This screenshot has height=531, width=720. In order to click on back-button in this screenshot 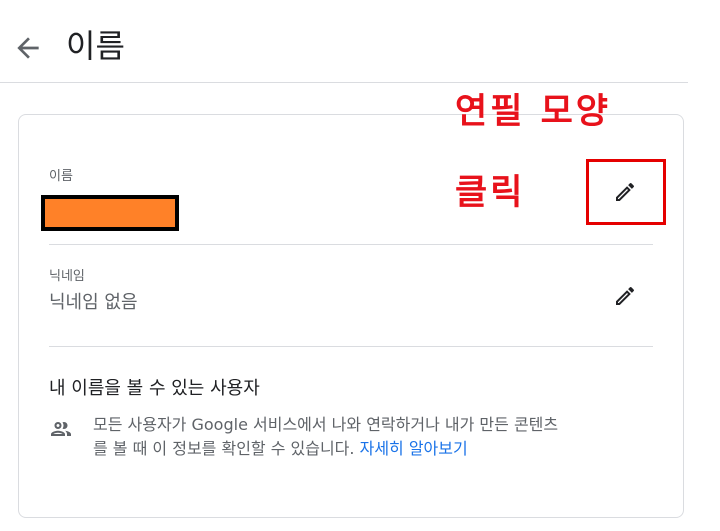, I will do `click(28, 48)`.